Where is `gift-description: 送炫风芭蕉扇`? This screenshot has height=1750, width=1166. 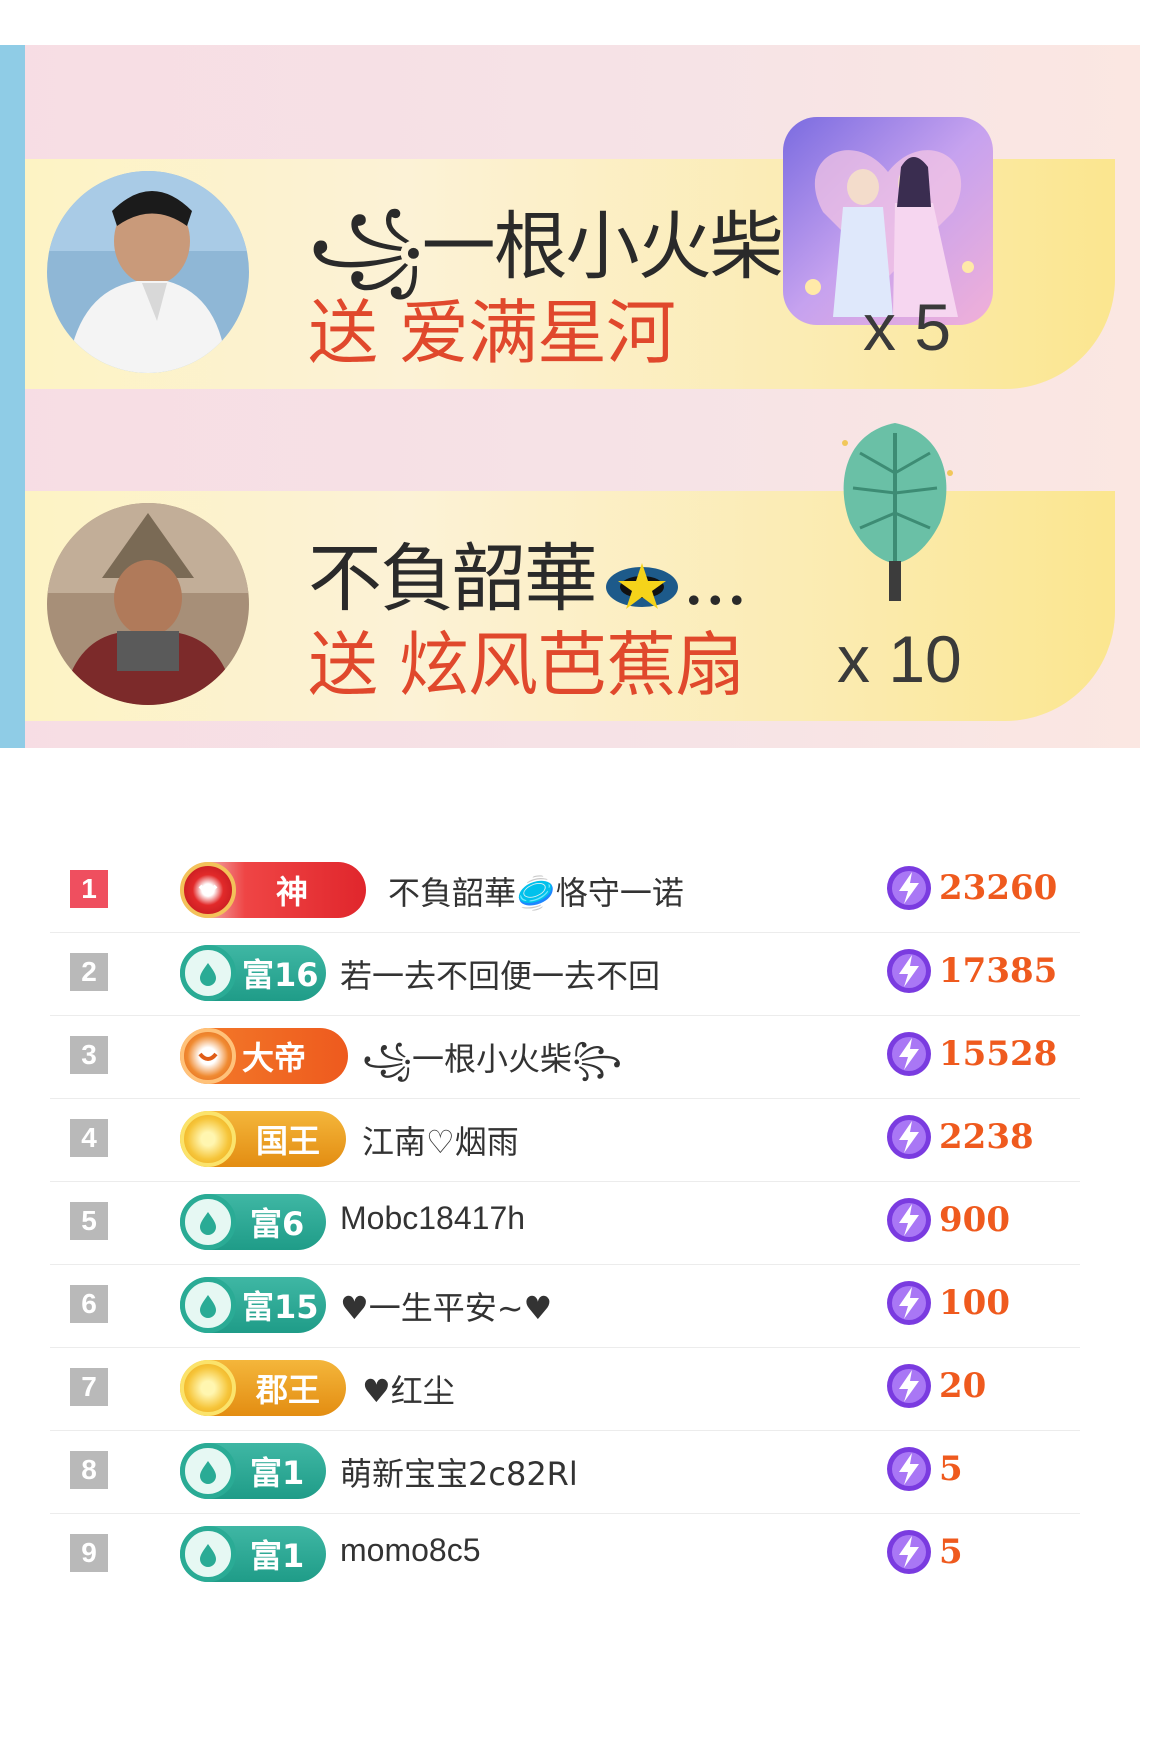 gift-description: 送炫风芭蕉扇 is located at coordinates (526, 659).